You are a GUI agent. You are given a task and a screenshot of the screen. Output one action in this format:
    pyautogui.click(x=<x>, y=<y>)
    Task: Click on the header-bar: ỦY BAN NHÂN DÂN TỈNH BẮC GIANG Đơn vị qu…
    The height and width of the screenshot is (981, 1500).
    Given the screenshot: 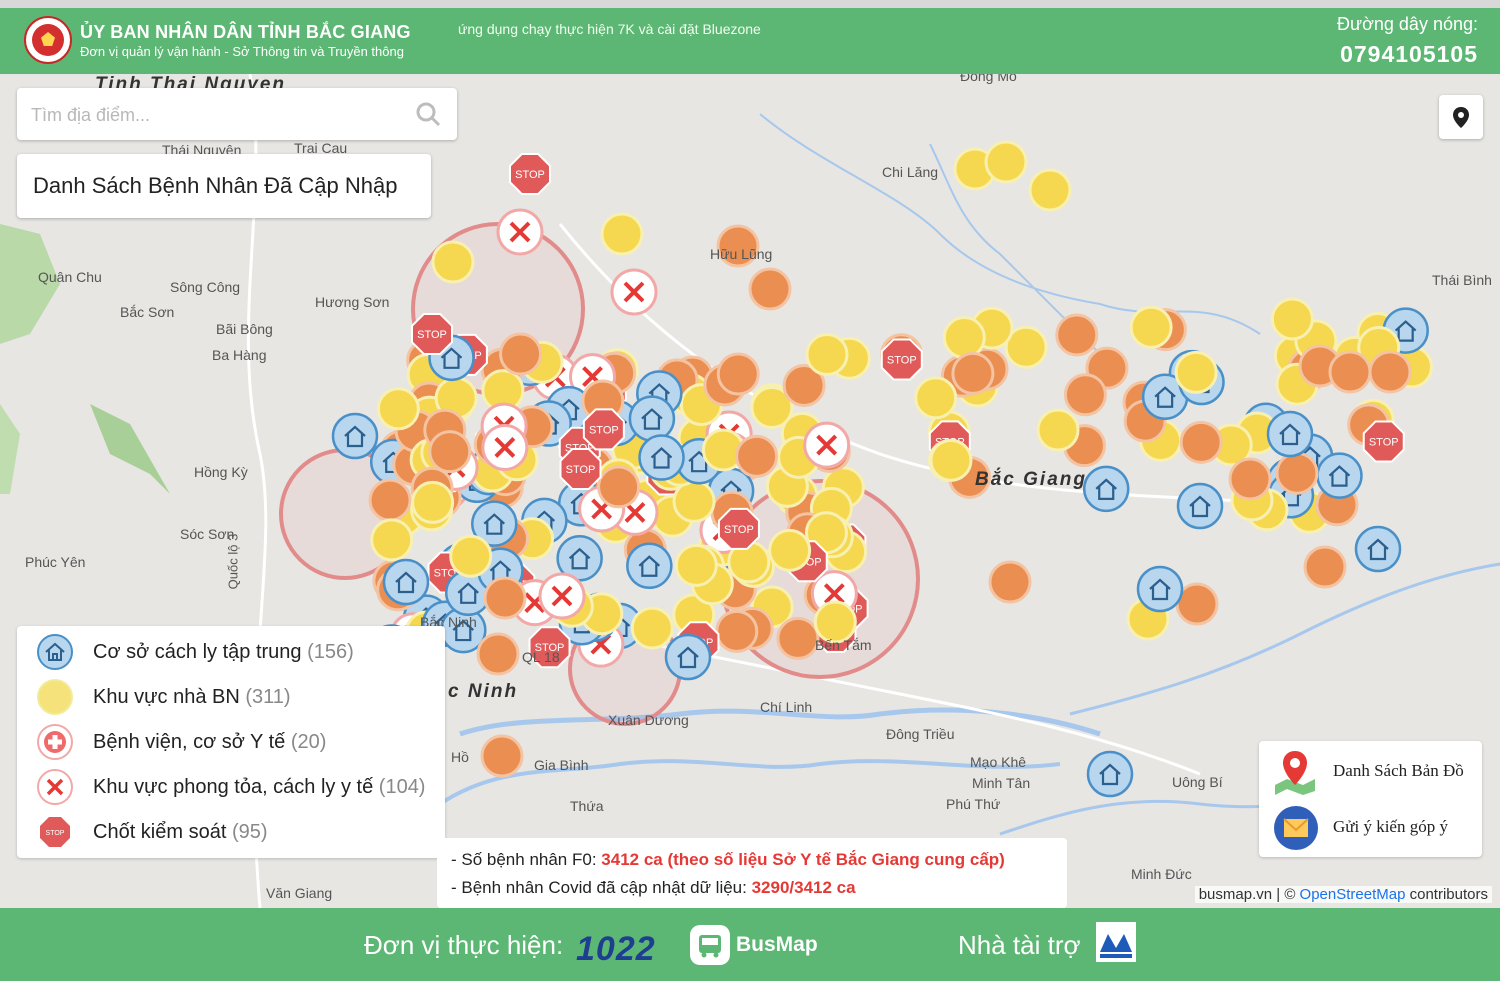 What is the action you would take?
    pyautogui.click(x=750, y=37)
    